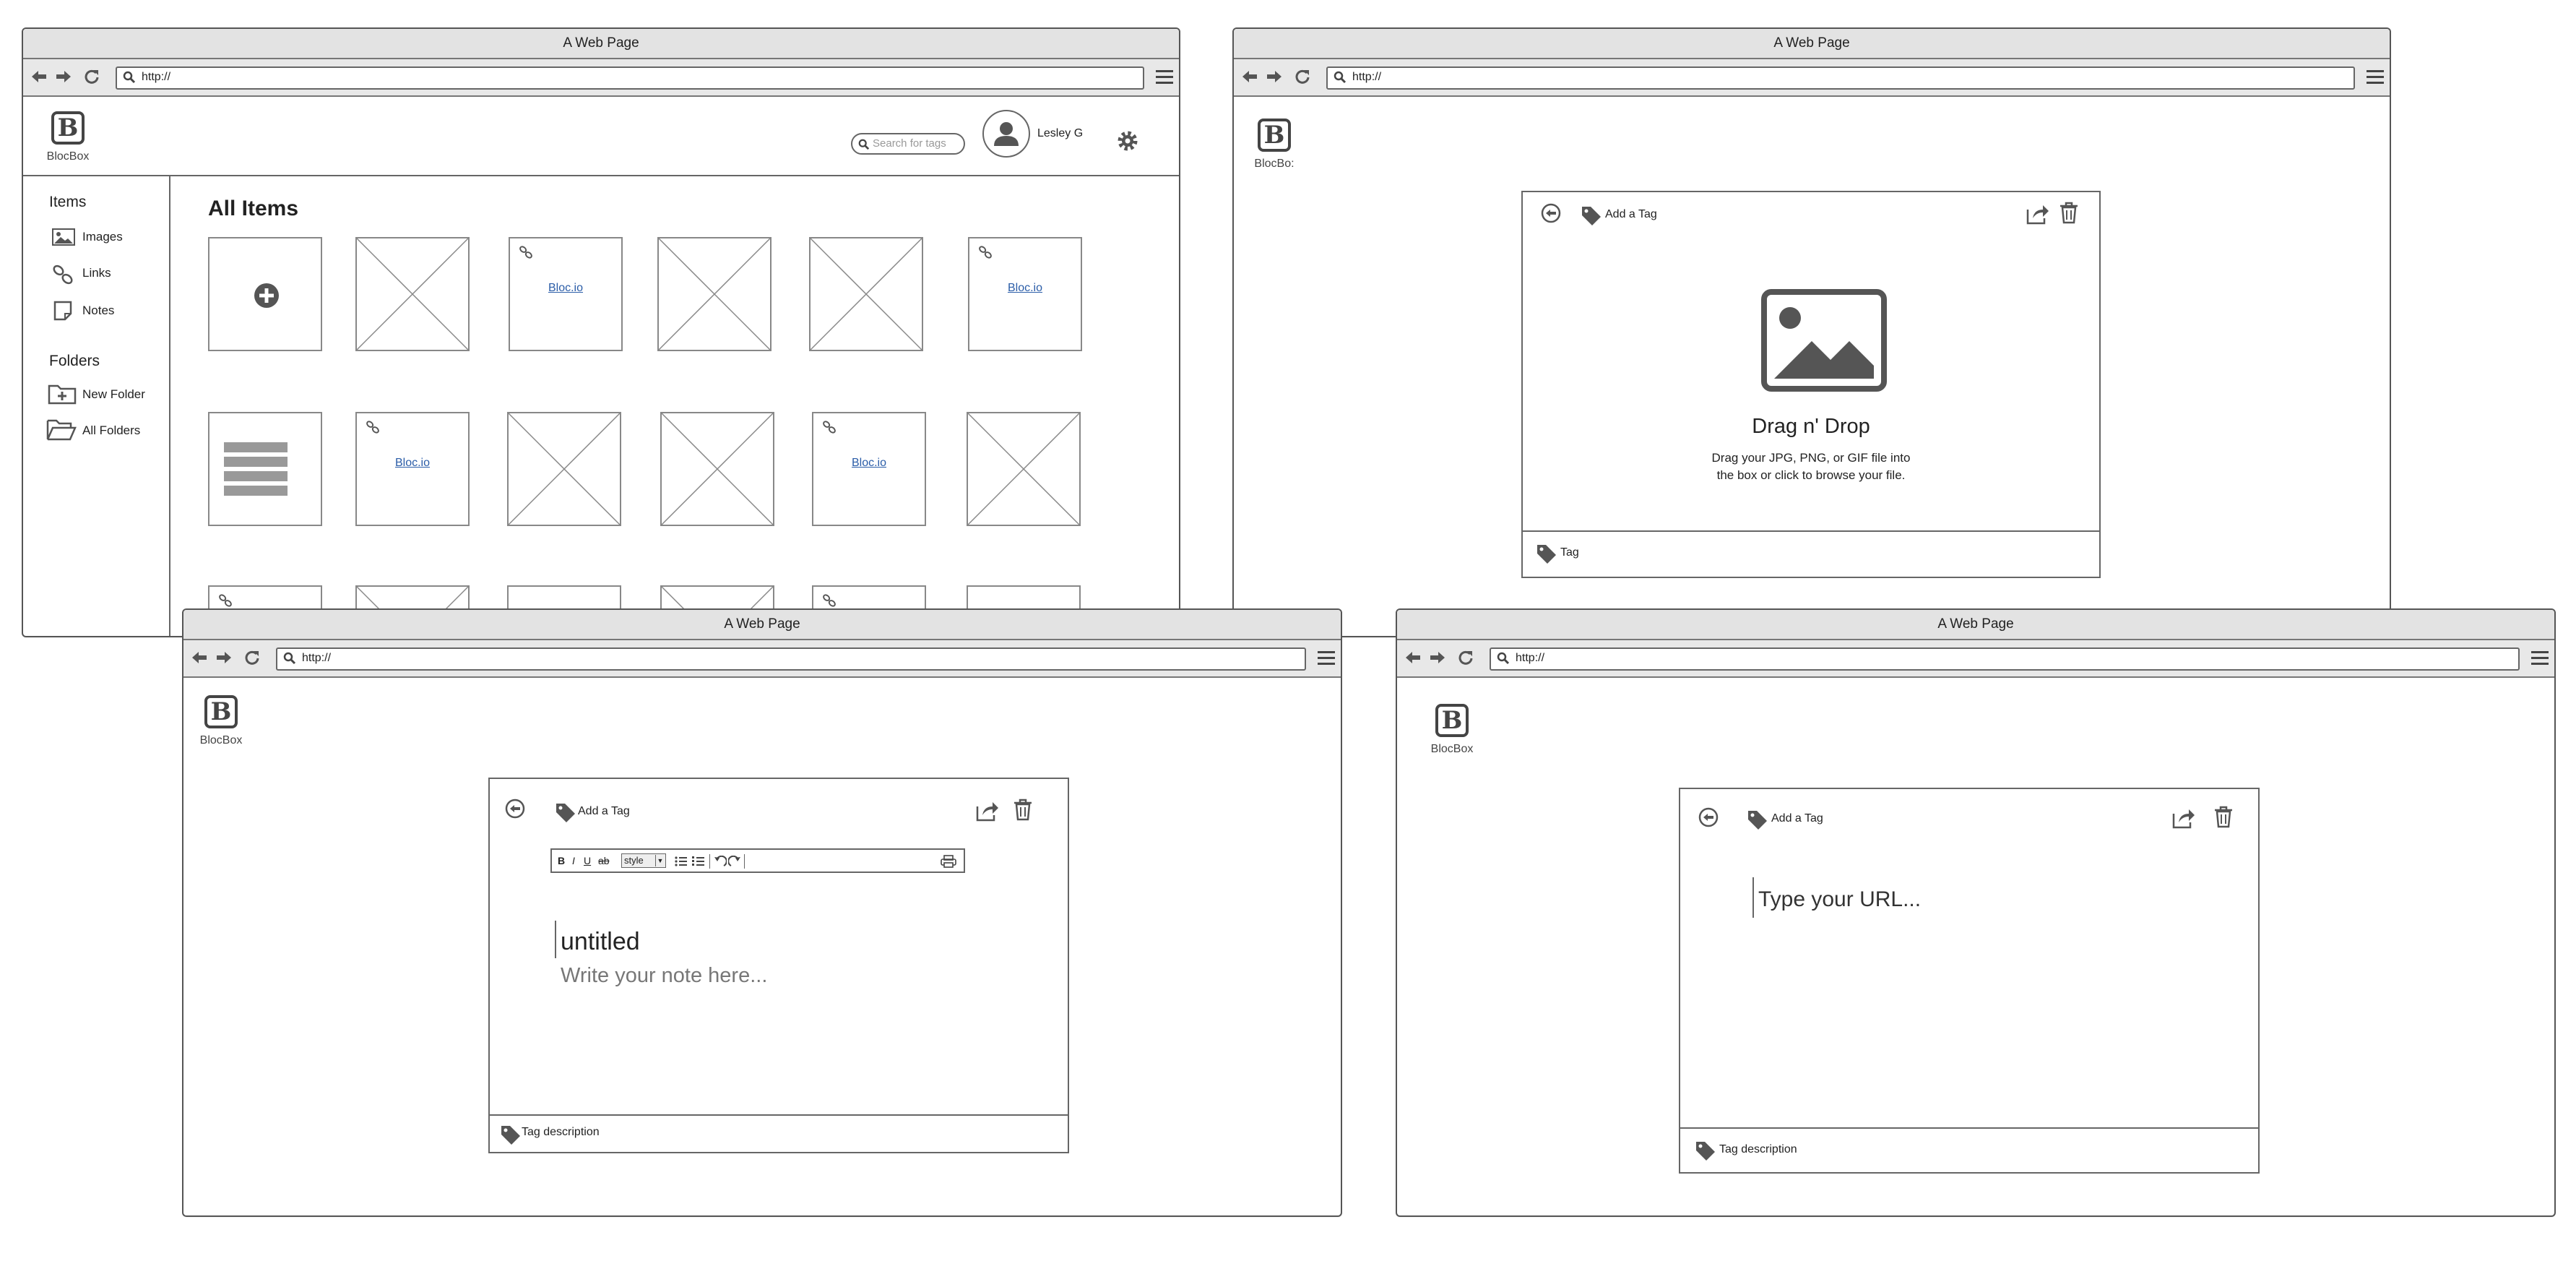 The height and width of the screenshot is (1261, 2576). I want to click on strikethrough-button: ab, so click(604, 860).